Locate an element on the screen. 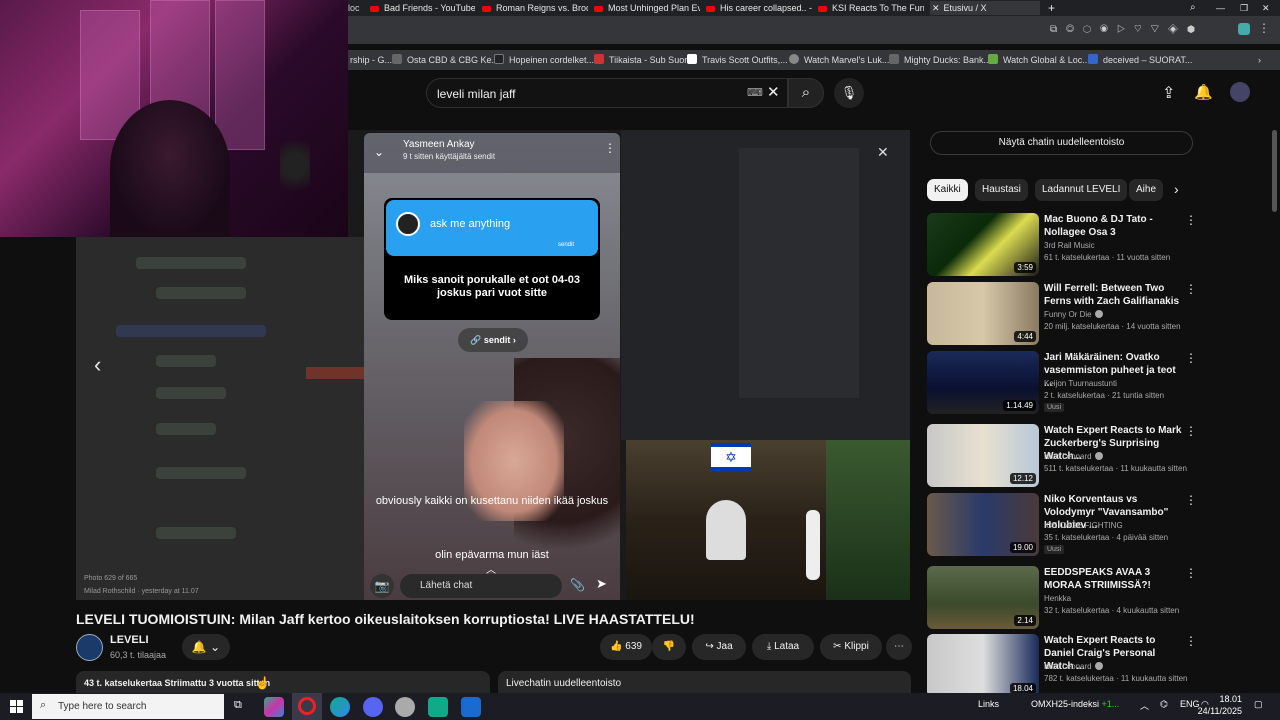  previous-arrow-icon: ‹ is located at coordinates (97, 365).